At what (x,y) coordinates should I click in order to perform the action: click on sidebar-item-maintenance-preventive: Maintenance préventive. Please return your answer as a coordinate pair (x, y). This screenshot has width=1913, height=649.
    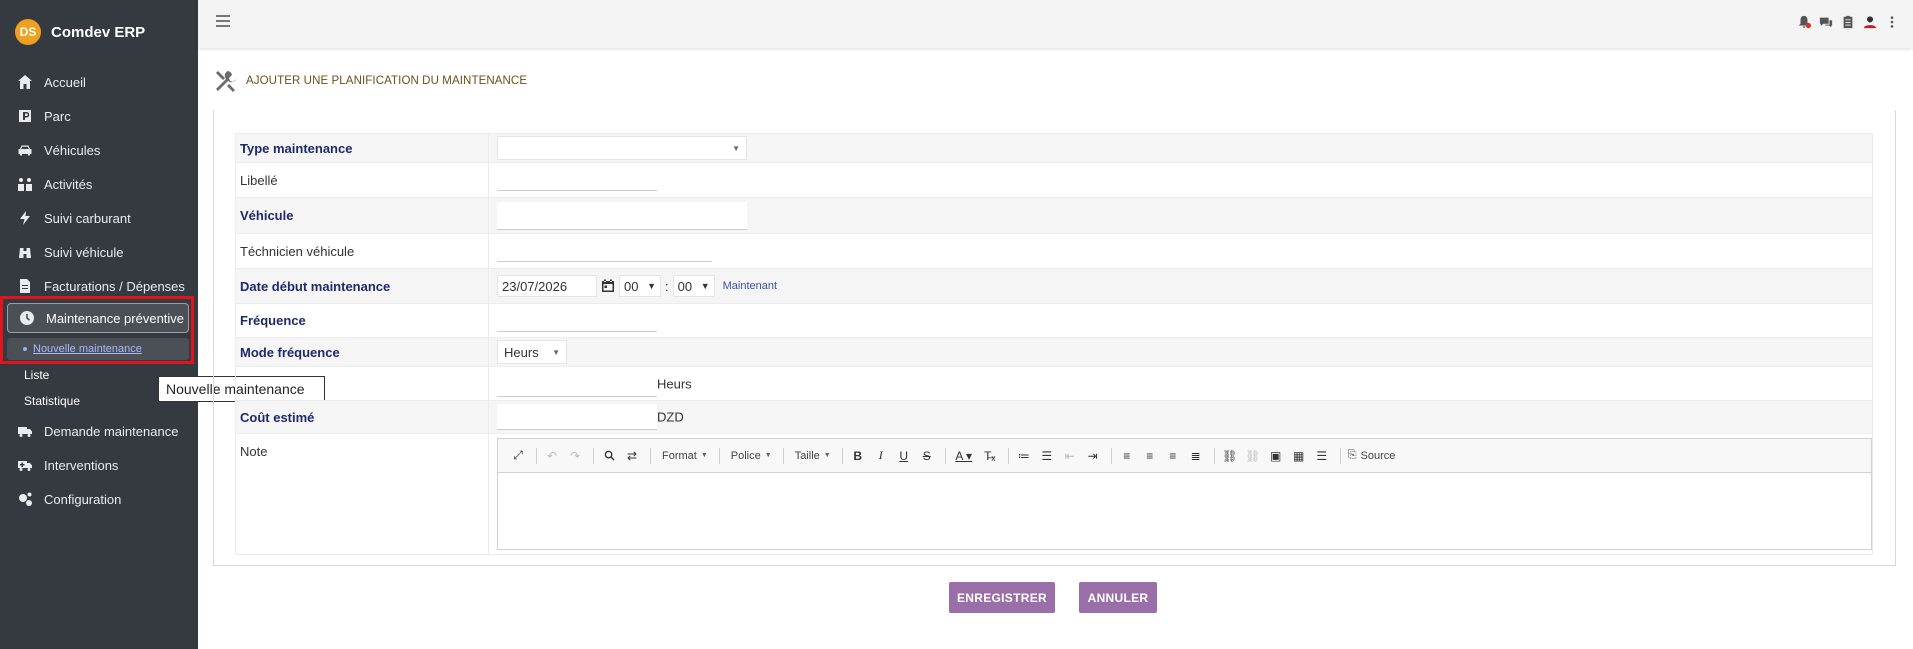
    Looking at the image, I should click on (98, 318).